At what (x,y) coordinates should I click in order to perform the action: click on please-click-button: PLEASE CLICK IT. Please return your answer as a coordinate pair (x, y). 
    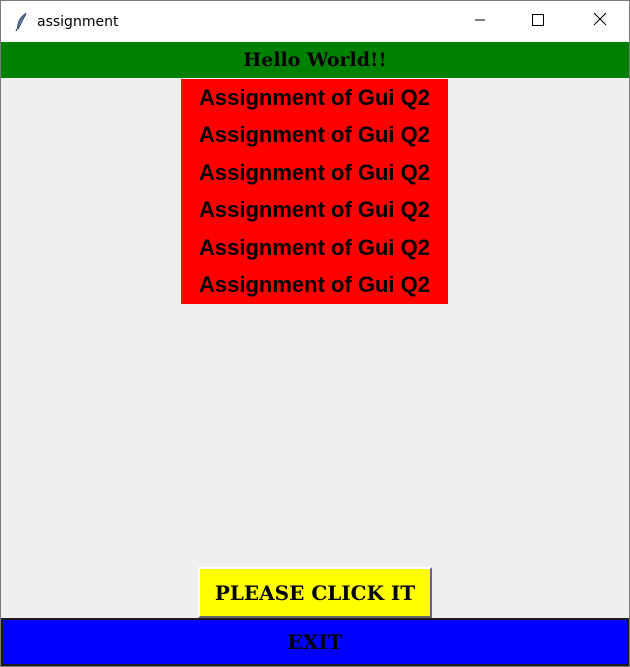
    Looking at the image, I should click on (315, 592).